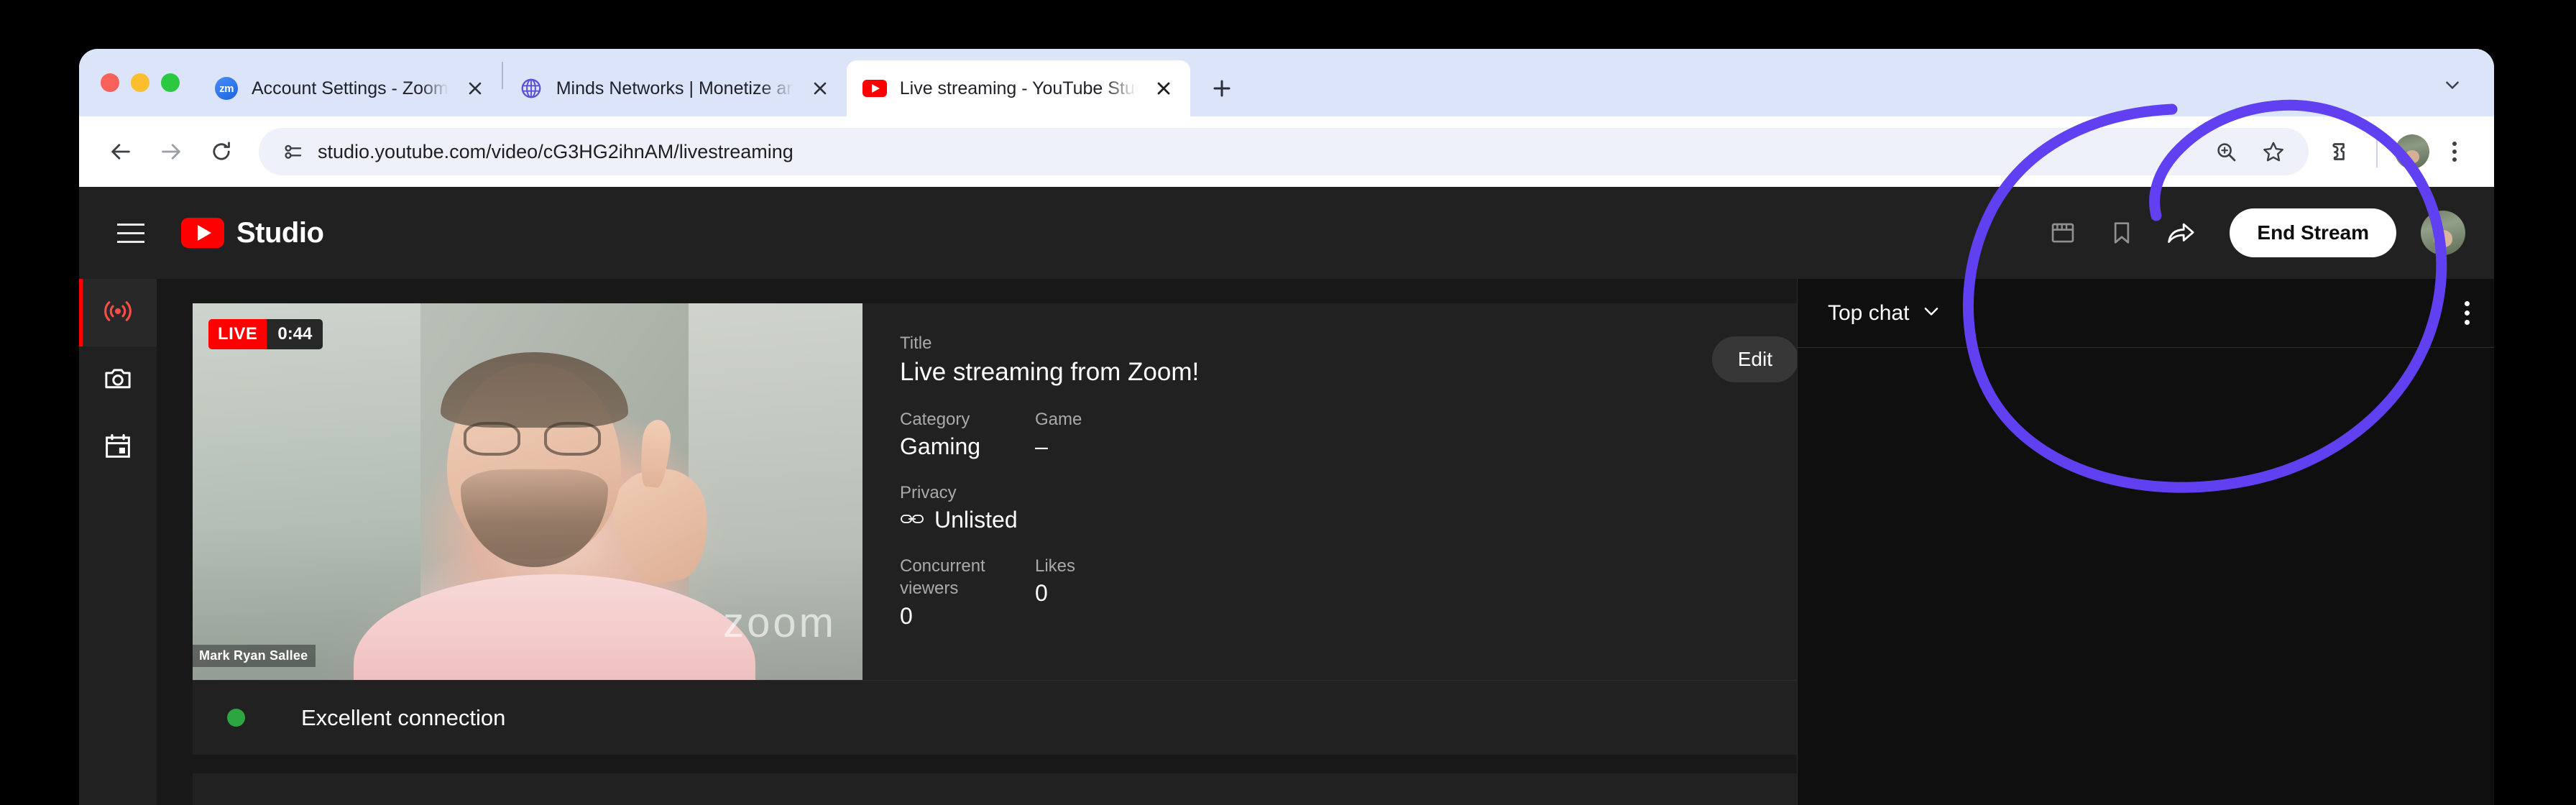 The width and height of the screenshot is (2576, 805). Describe the element at coordinates (403, 717) in the screenshot. I see `connection-status-text: Excellent connection` at that location.